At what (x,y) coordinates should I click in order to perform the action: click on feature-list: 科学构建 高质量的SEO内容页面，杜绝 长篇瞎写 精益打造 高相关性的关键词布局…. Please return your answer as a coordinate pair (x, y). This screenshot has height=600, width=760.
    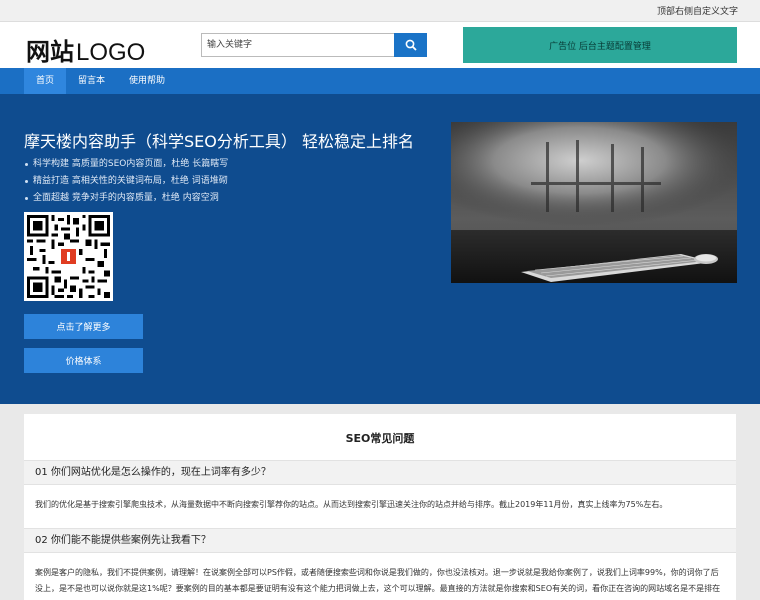
    Looking at the image, I should click on (126, 181).